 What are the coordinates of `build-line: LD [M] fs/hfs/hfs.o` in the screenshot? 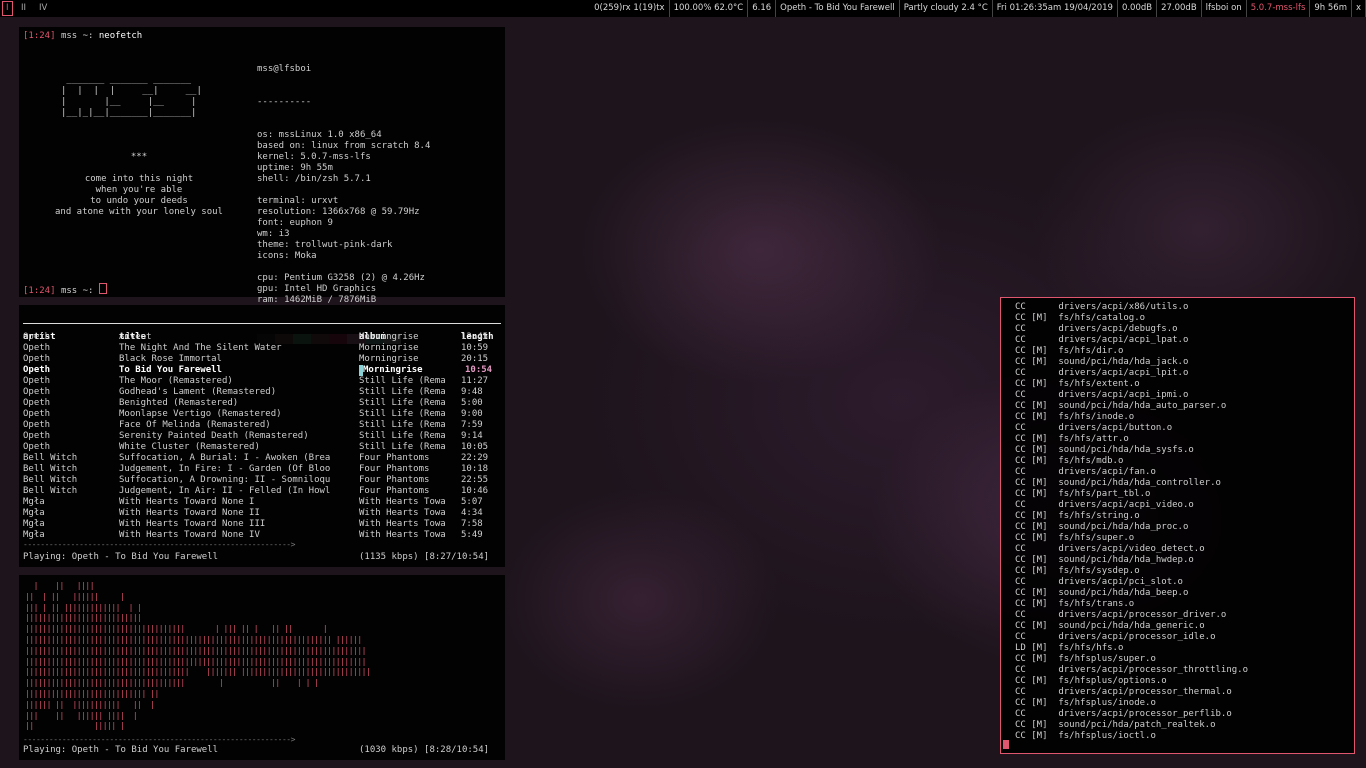 It's located at (1069, 648).